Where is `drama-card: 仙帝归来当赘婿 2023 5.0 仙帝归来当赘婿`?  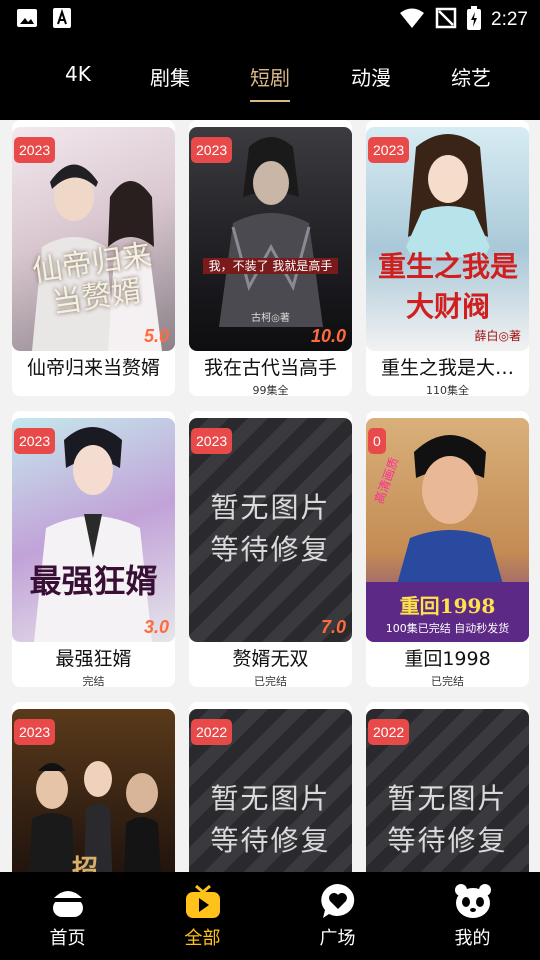 drama-card: 仙帝归来当赘婿 2023 5.0 仙帝归来当赘婿 is located at coordinates (93, 258).